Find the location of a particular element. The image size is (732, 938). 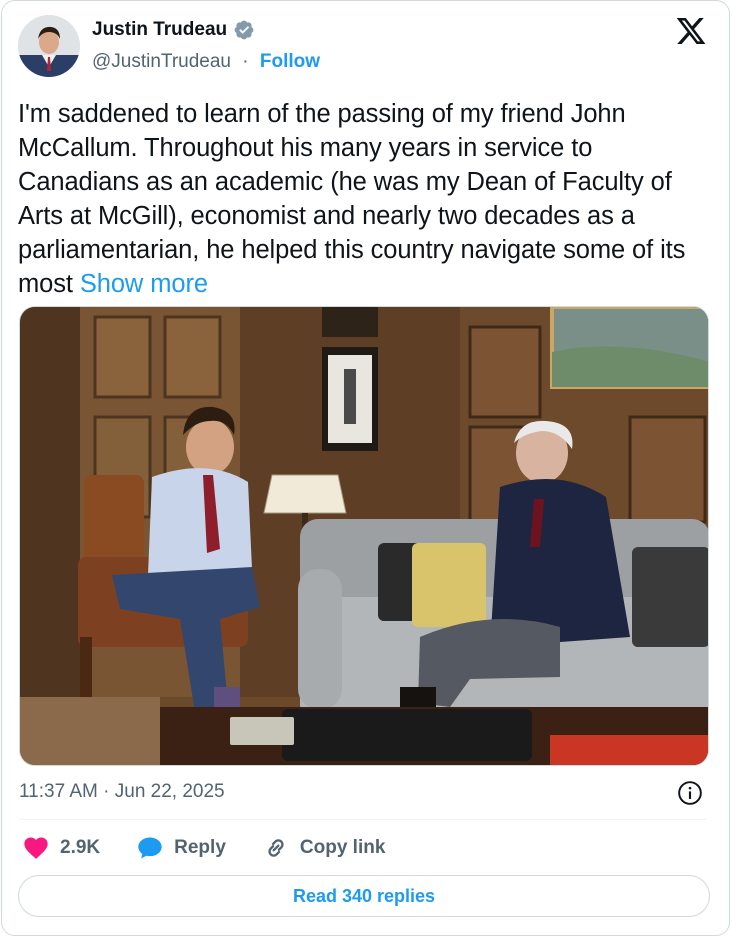

divider is located at coordinates (363, 819).